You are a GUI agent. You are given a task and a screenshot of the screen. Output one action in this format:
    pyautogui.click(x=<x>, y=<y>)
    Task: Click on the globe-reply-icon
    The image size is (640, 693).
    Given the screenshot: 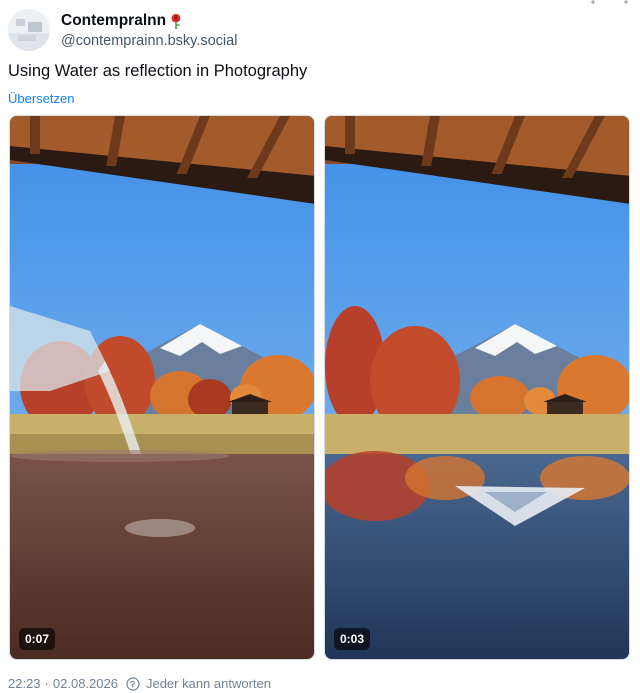 What is the action you would take?
    pyautogui.click(x=133, y=683)
    